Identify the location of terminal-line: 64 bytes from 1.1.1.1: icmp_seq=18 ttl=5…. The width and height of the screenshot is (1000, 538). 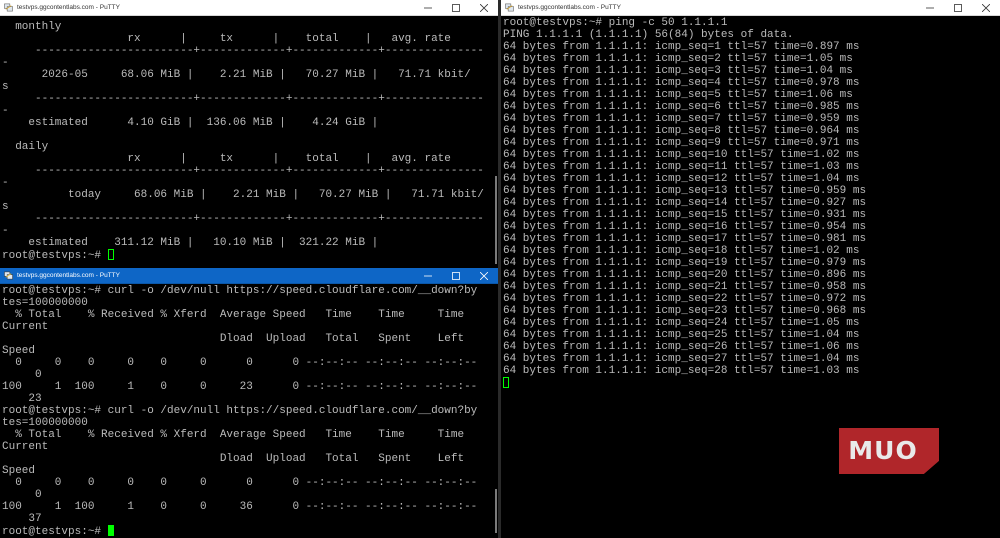
(681, 251).